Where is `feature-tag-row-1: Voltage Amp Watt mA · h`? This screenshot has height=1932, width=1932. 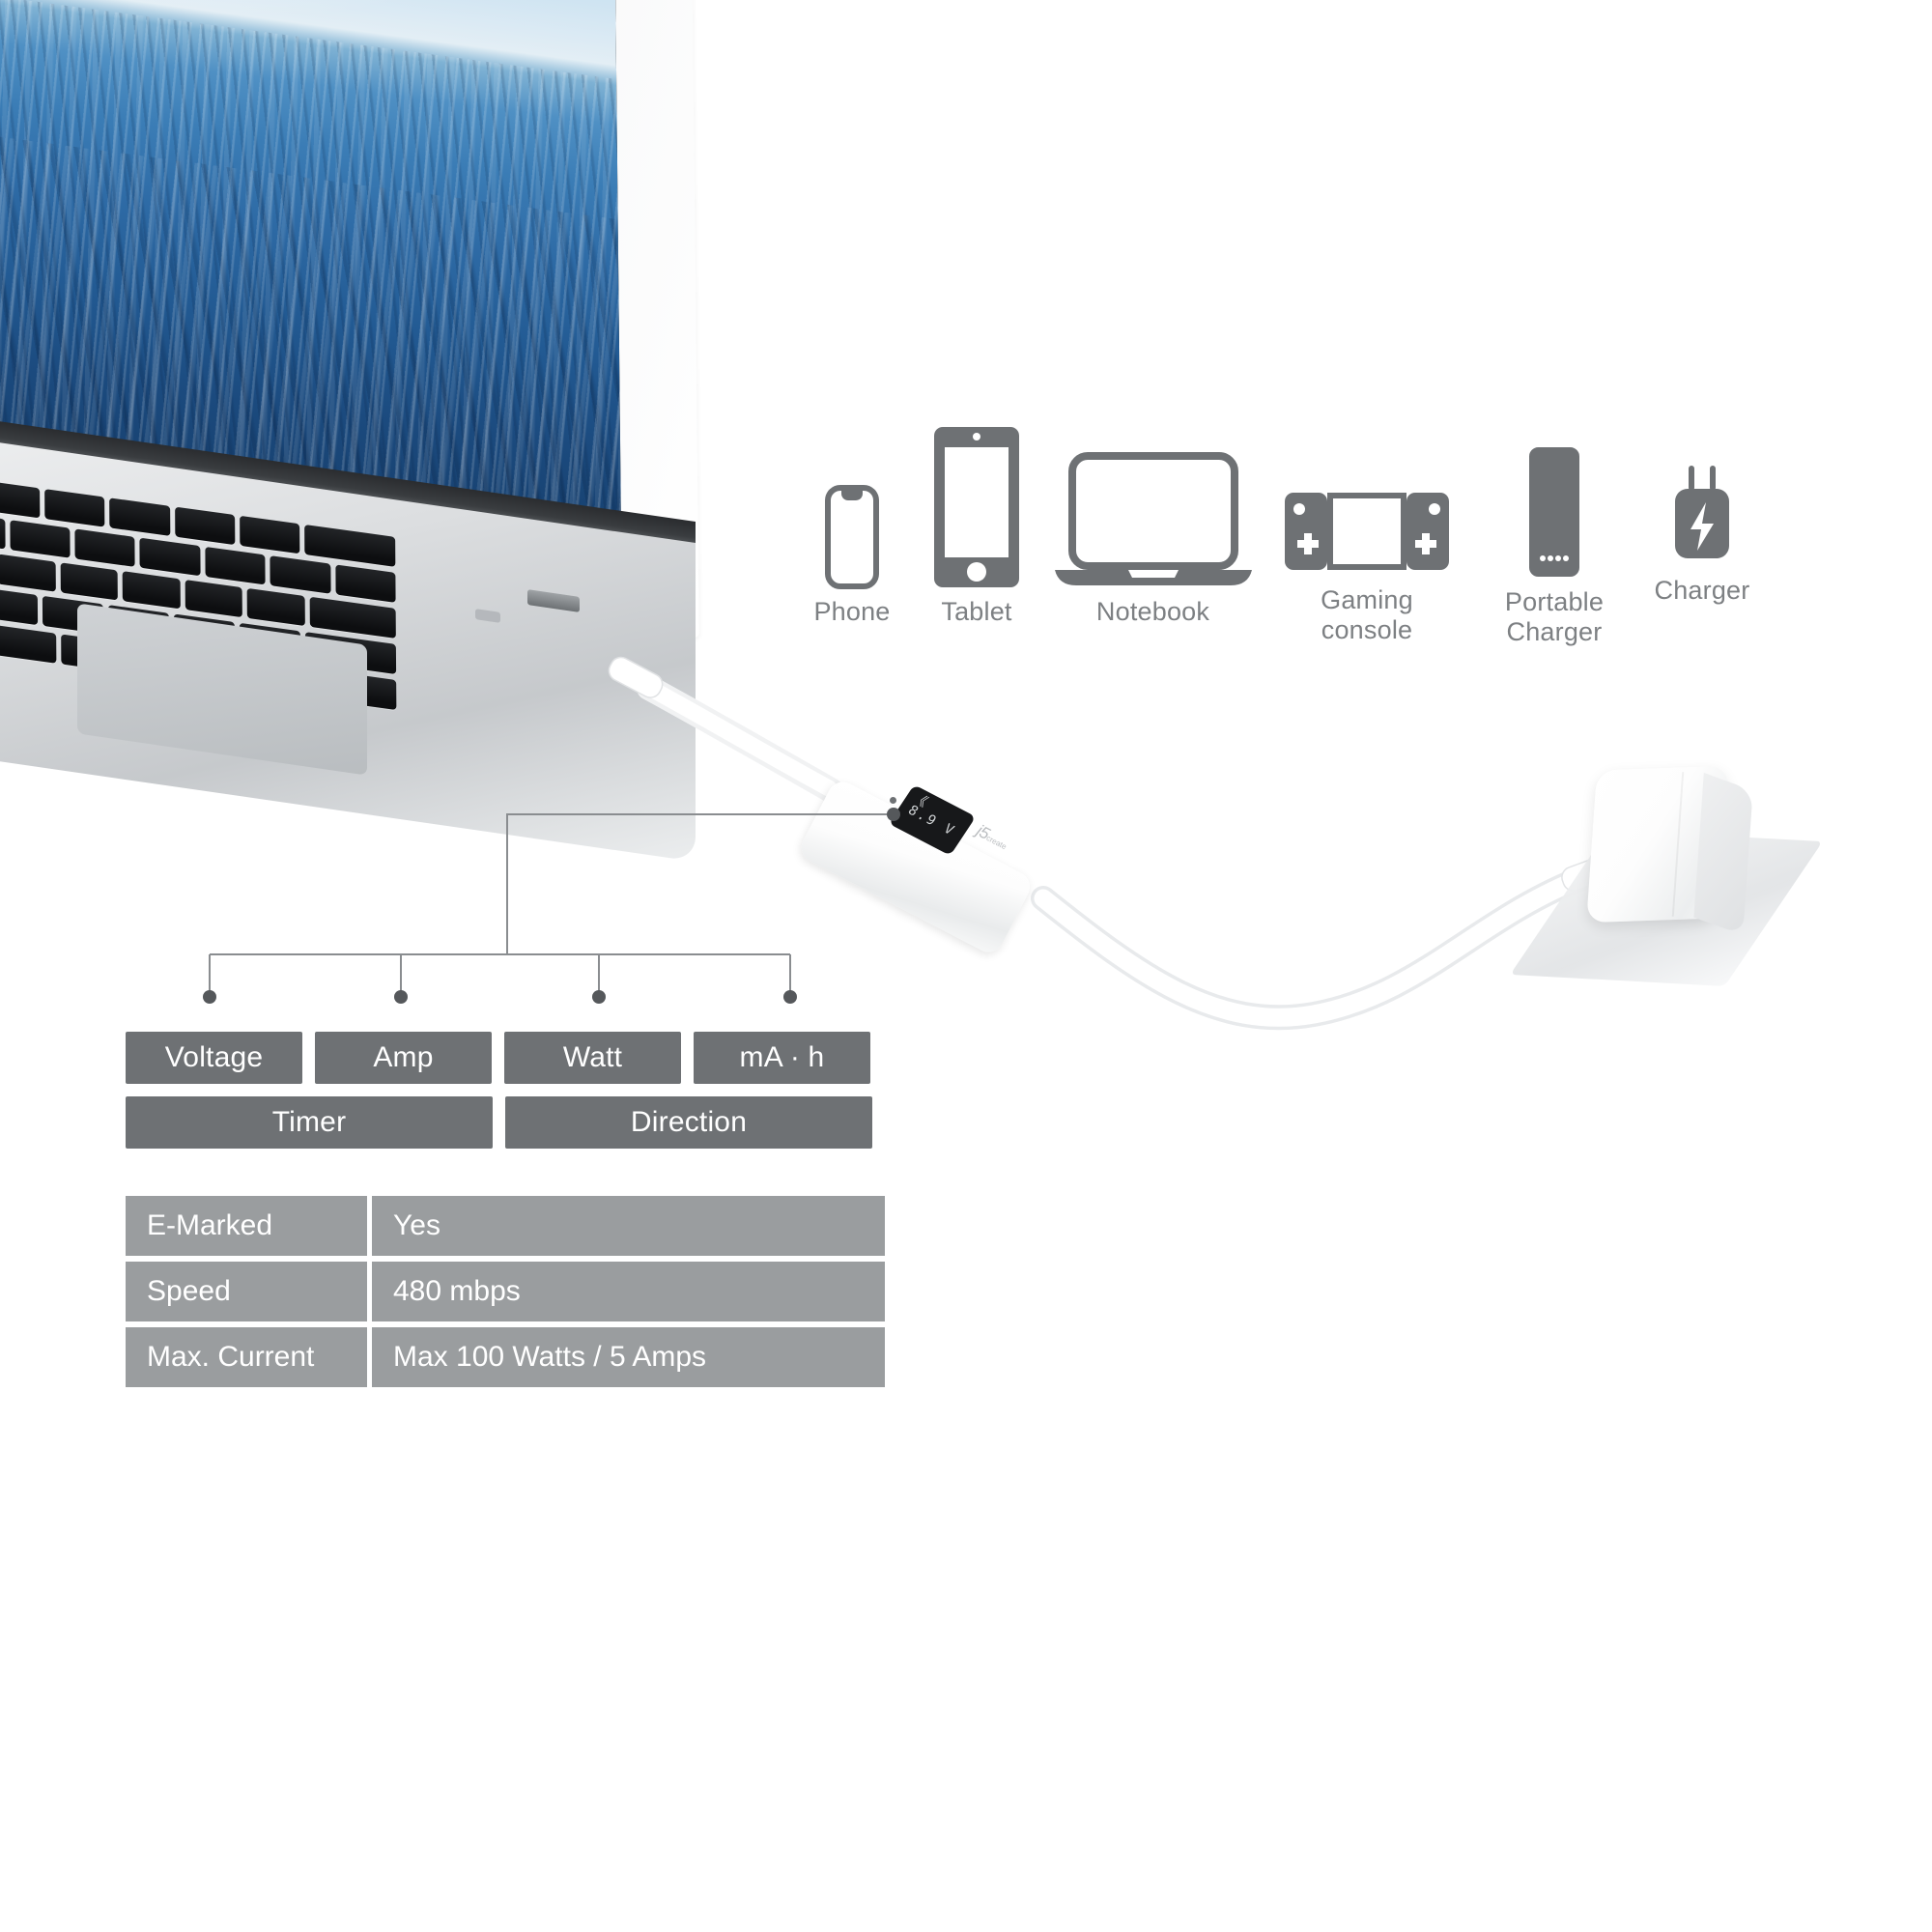
feature-tag-row-1: Voltage Amp Watt mA · h is located at coordinates (499, 1058).